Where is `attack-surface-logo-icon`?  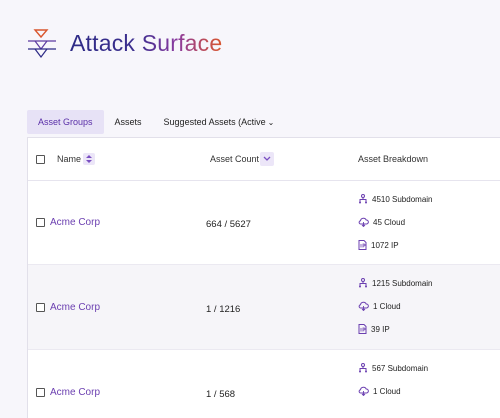
attack-surface-logo-icon is located at coordinates (42, 43).